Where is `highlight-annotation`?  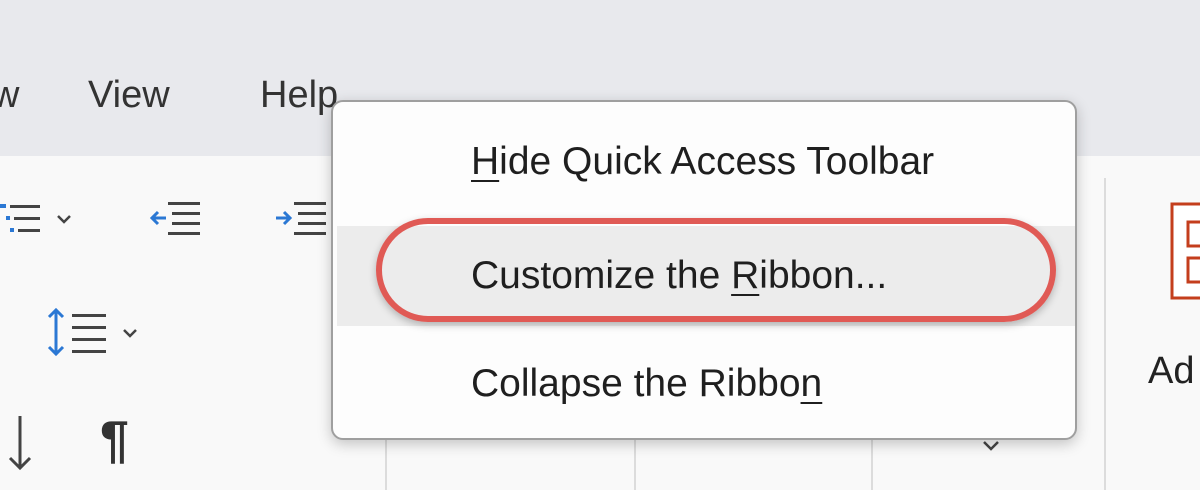
highlight-annotation is located at coordinates (716, 270).